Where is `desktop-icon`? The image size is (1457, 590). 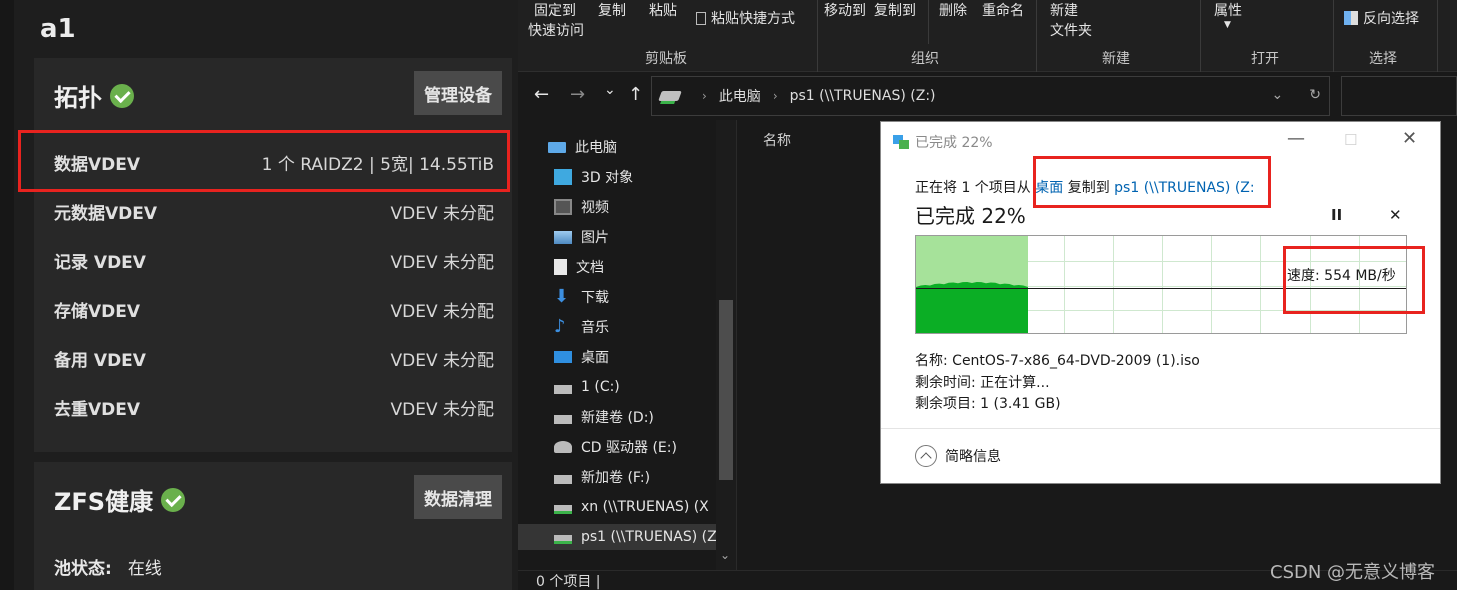
desktop-icon is located at coordinates (563, 357).